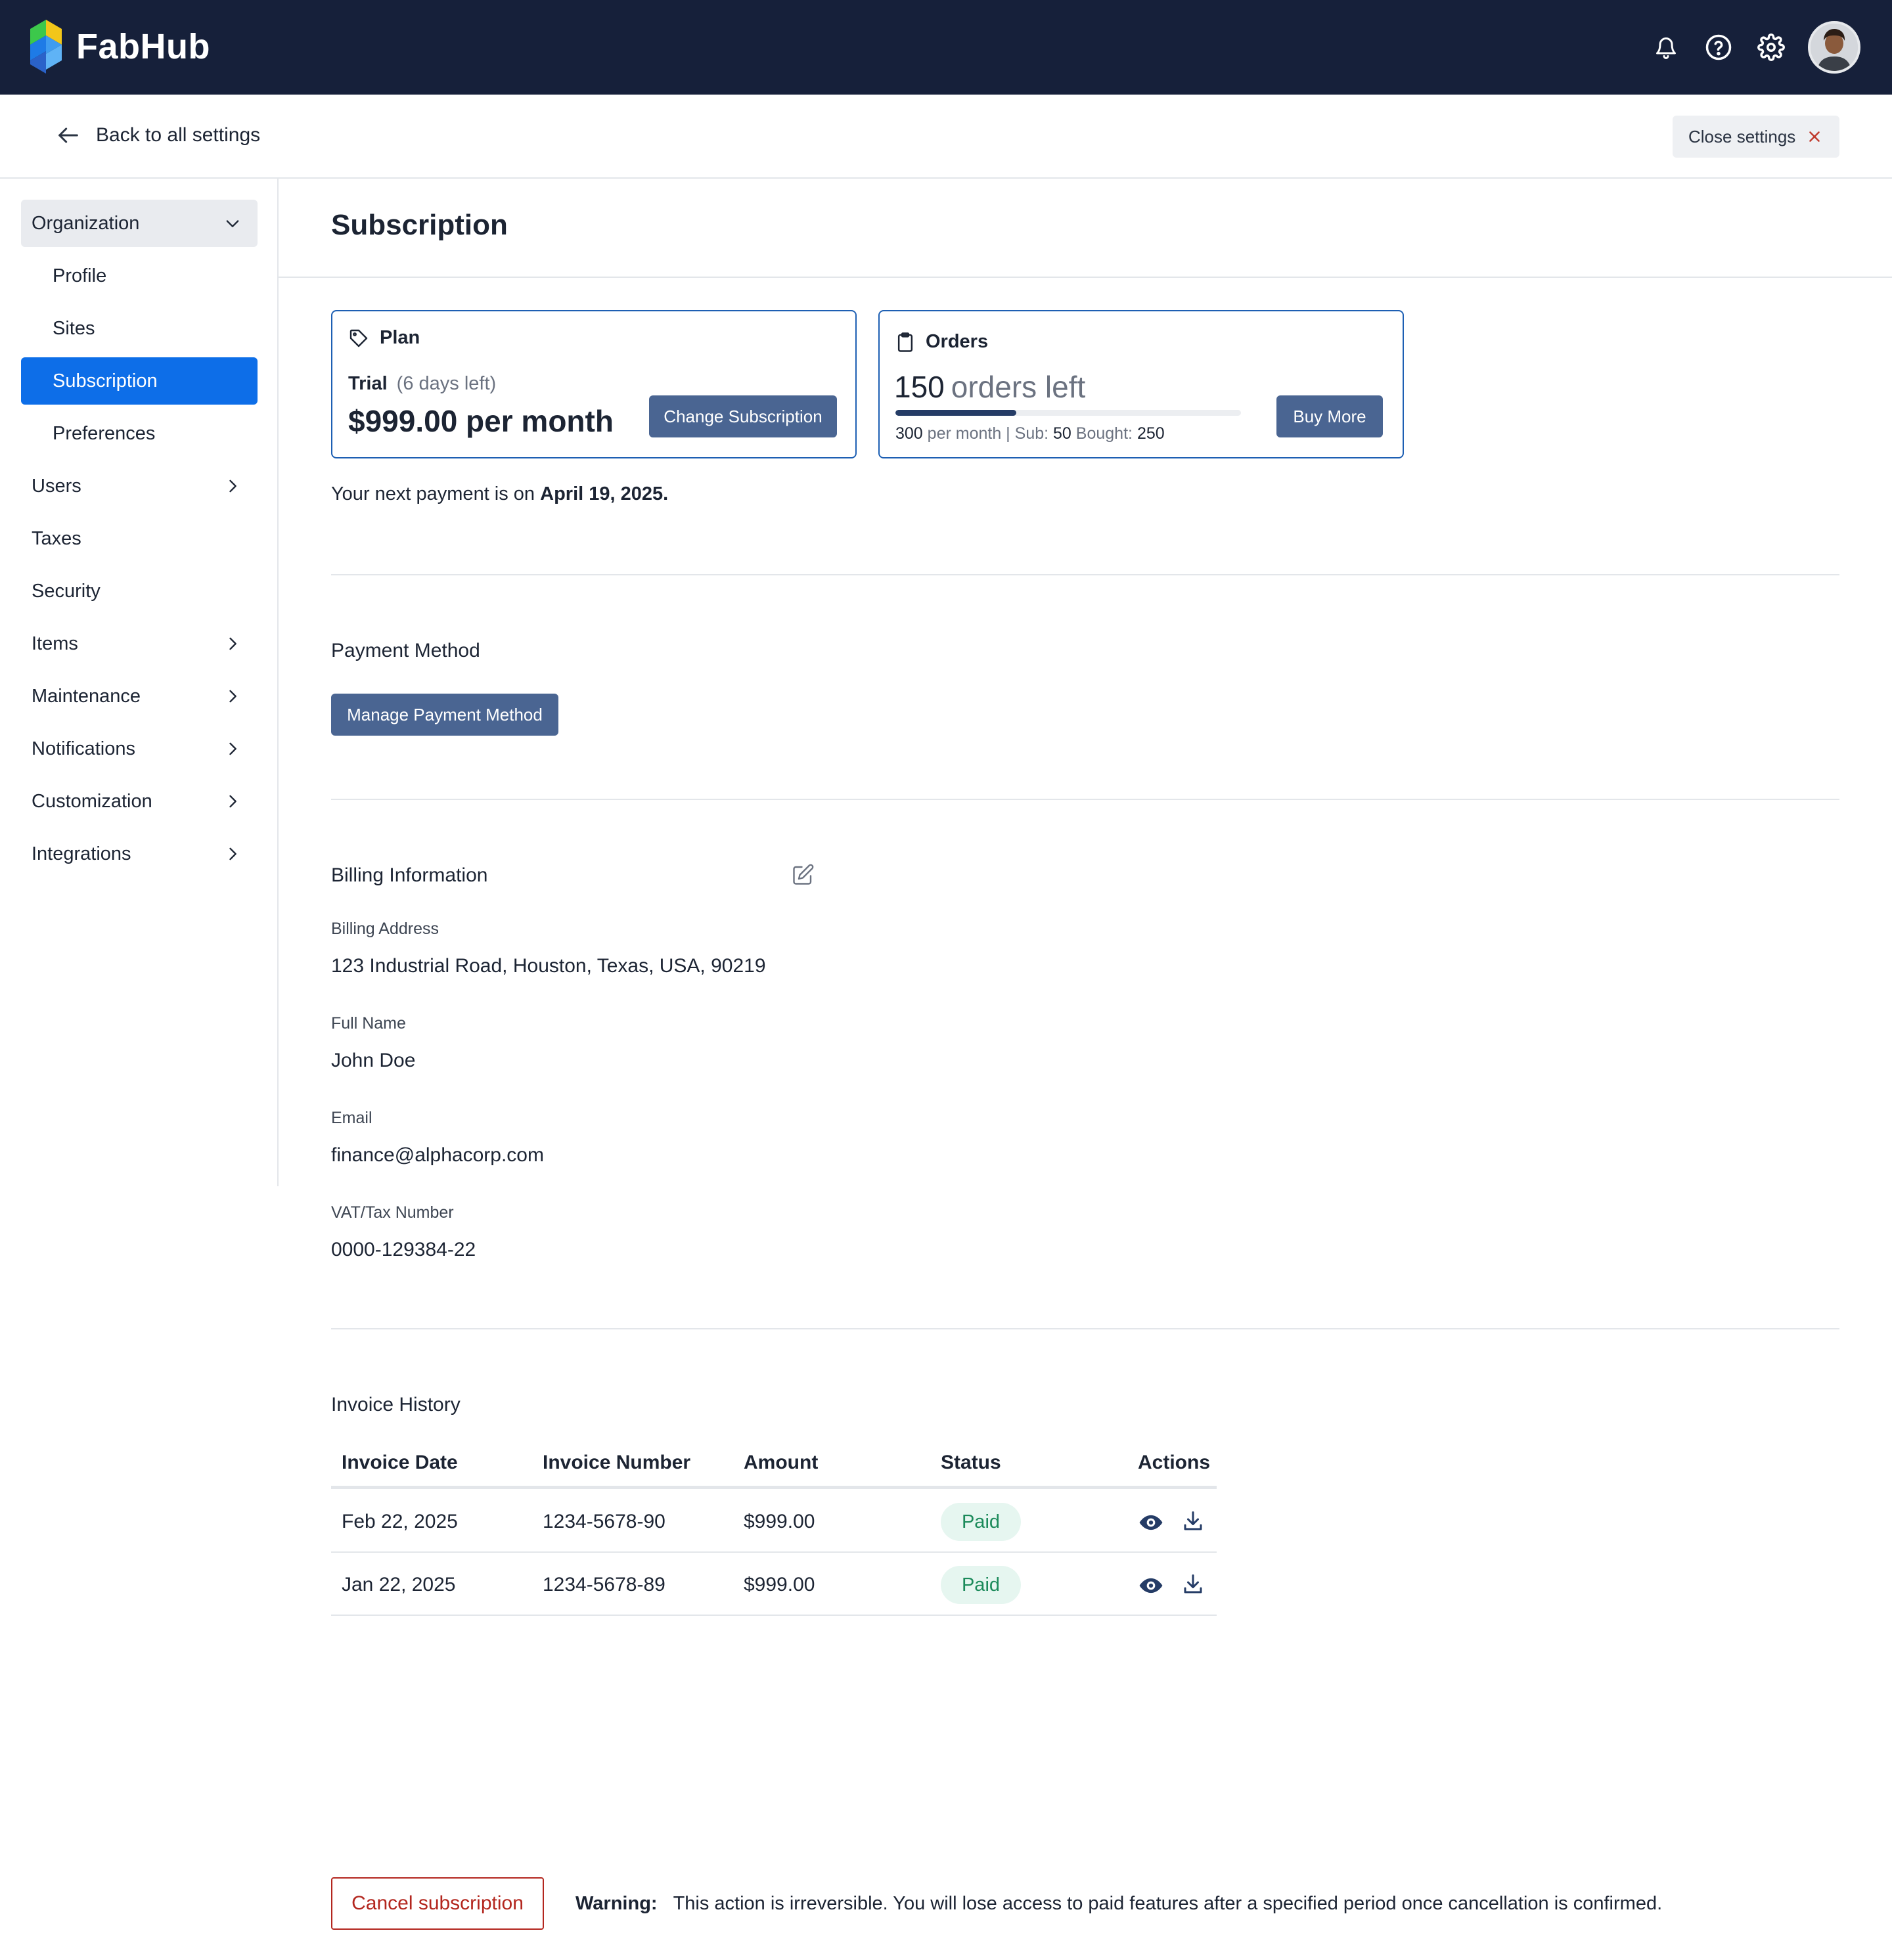  Describe the element at coordinates (368, 1023) in the screenshot. I see `full-name-label: Full Name` at that location.